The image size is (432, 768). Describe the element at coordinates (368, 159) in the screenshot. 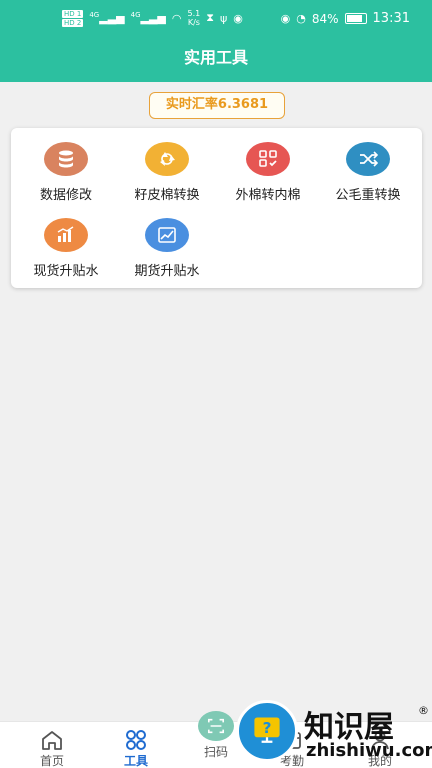

I see `shuffle-icon` at that location.